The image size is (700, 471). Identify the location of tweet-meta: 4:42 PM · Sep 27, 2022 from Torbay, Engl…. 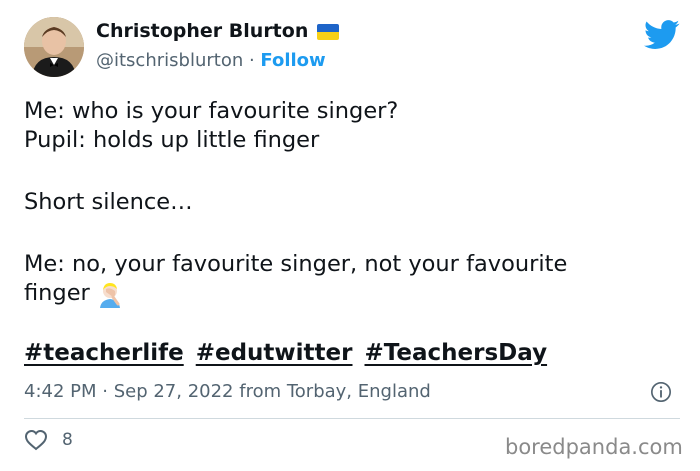
(227, 391).